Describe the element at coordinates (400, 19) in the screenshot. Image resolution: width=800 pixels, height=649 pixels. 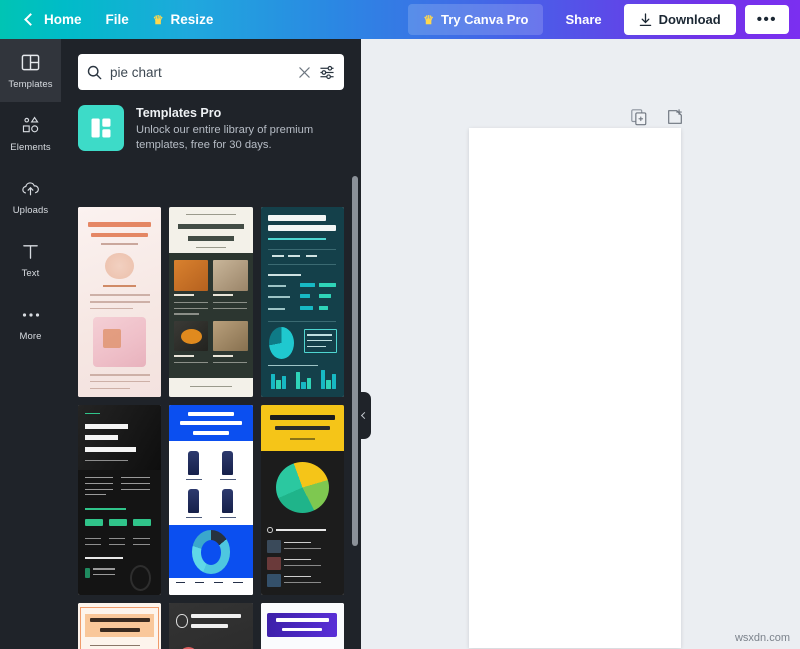
I see `top-toolbar: Home File ♛ Resize ♛ Try Canva Pro Share` at that location.